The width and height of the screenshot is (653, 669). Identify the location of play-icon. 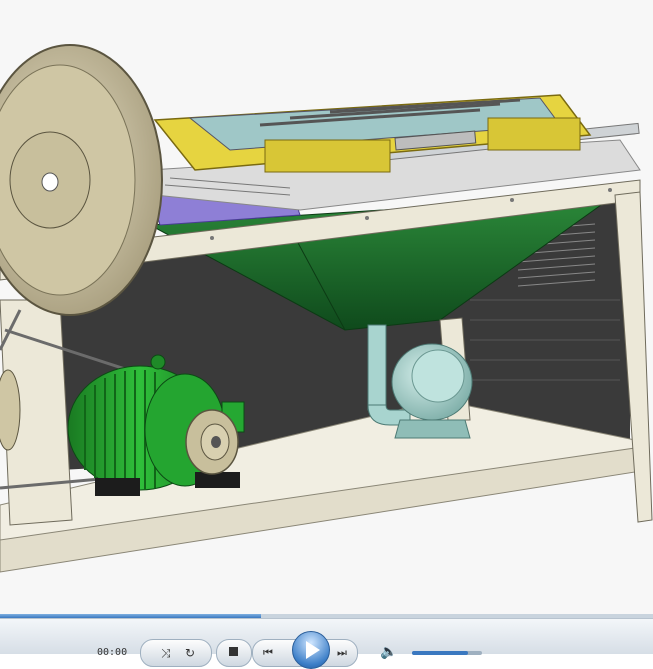
(313, 650).